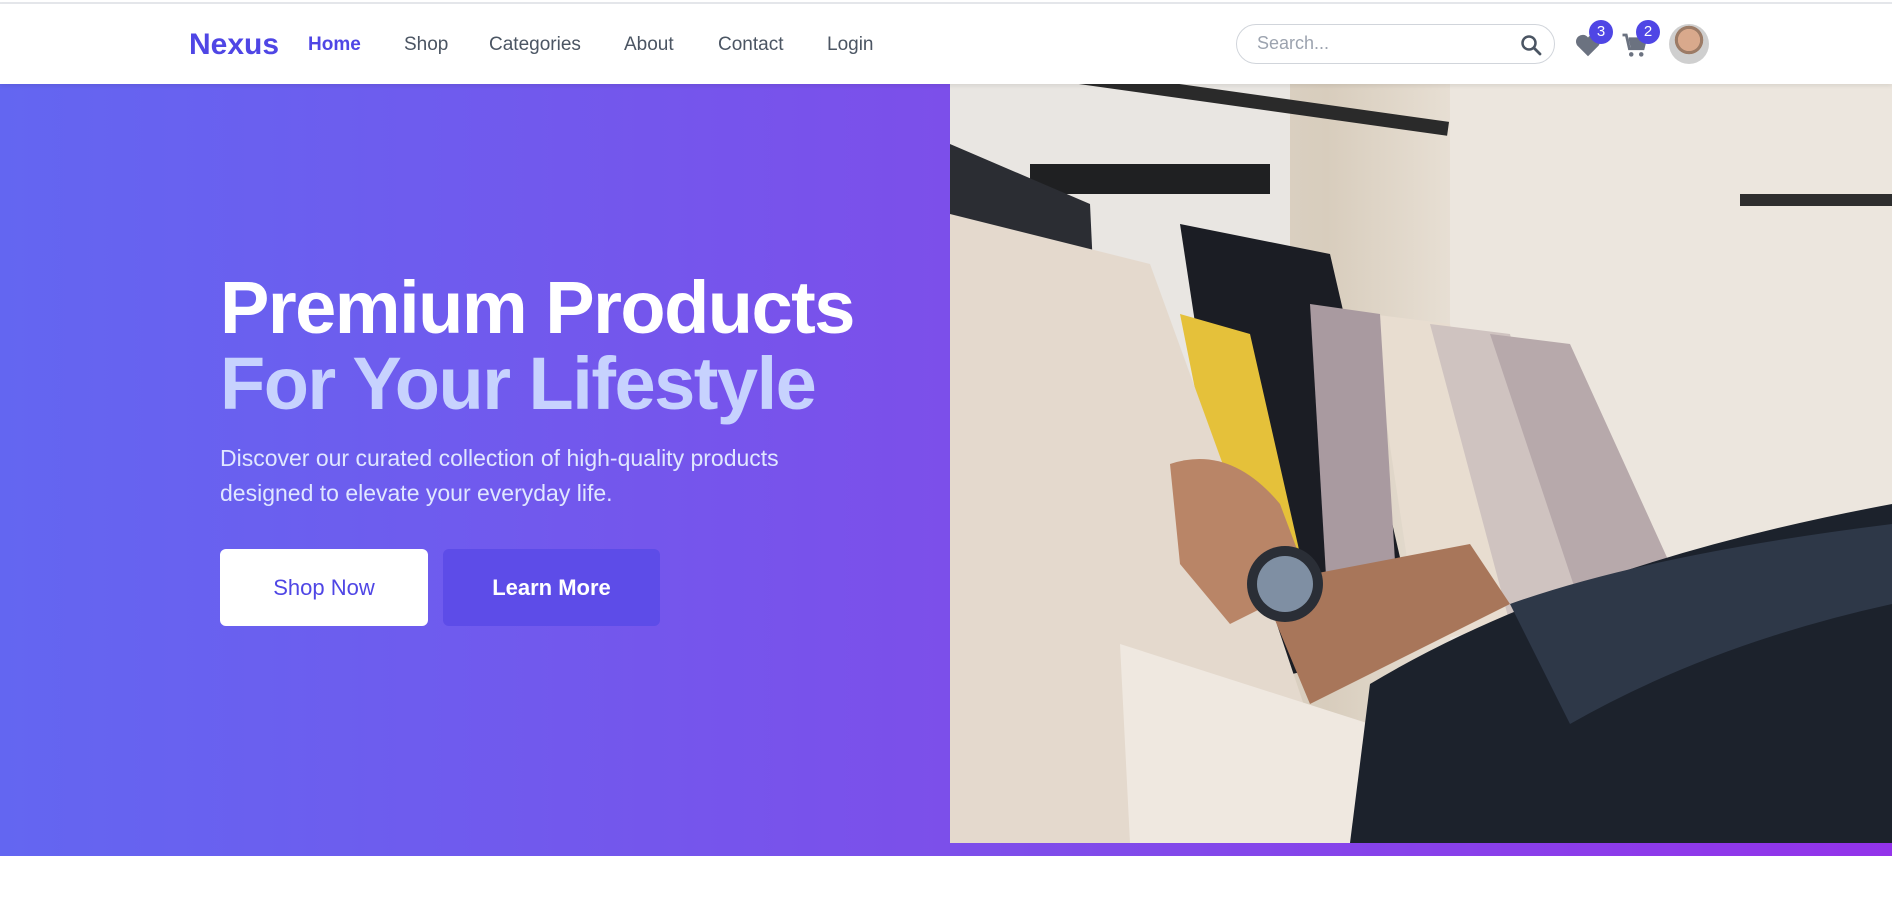  I want to click on hero-title: Premium Products For Your Lifestyle, so click(537, 347).